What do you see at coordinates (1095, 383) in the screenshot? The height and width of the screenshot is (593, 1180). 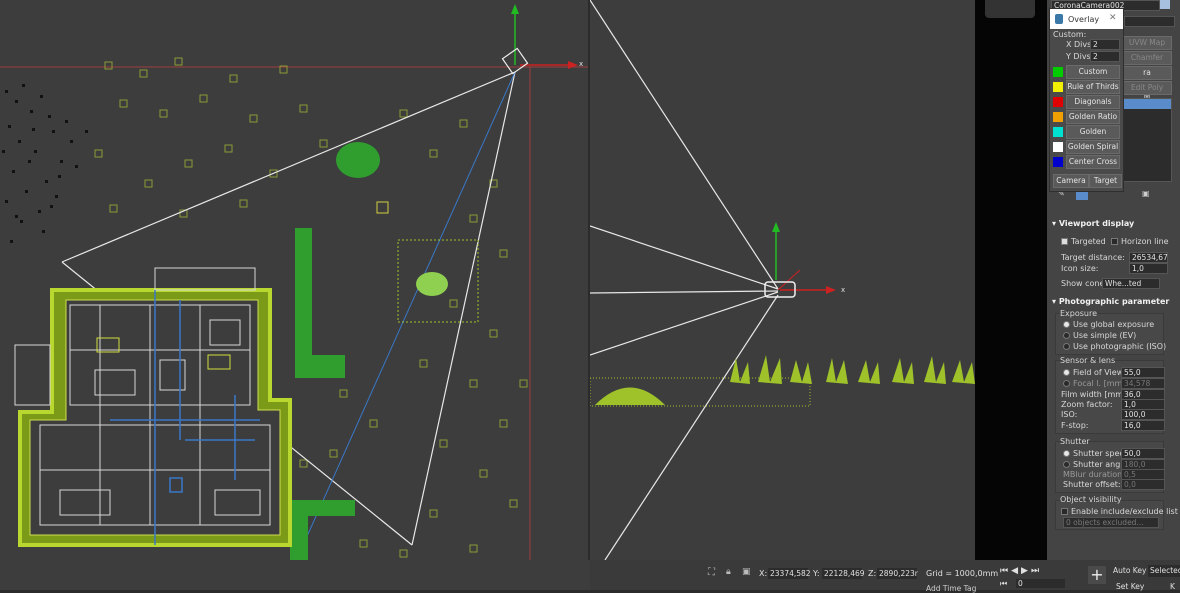 I see `focal-radio: Focal l. [mm]:` at bounding box center [1095, 383].